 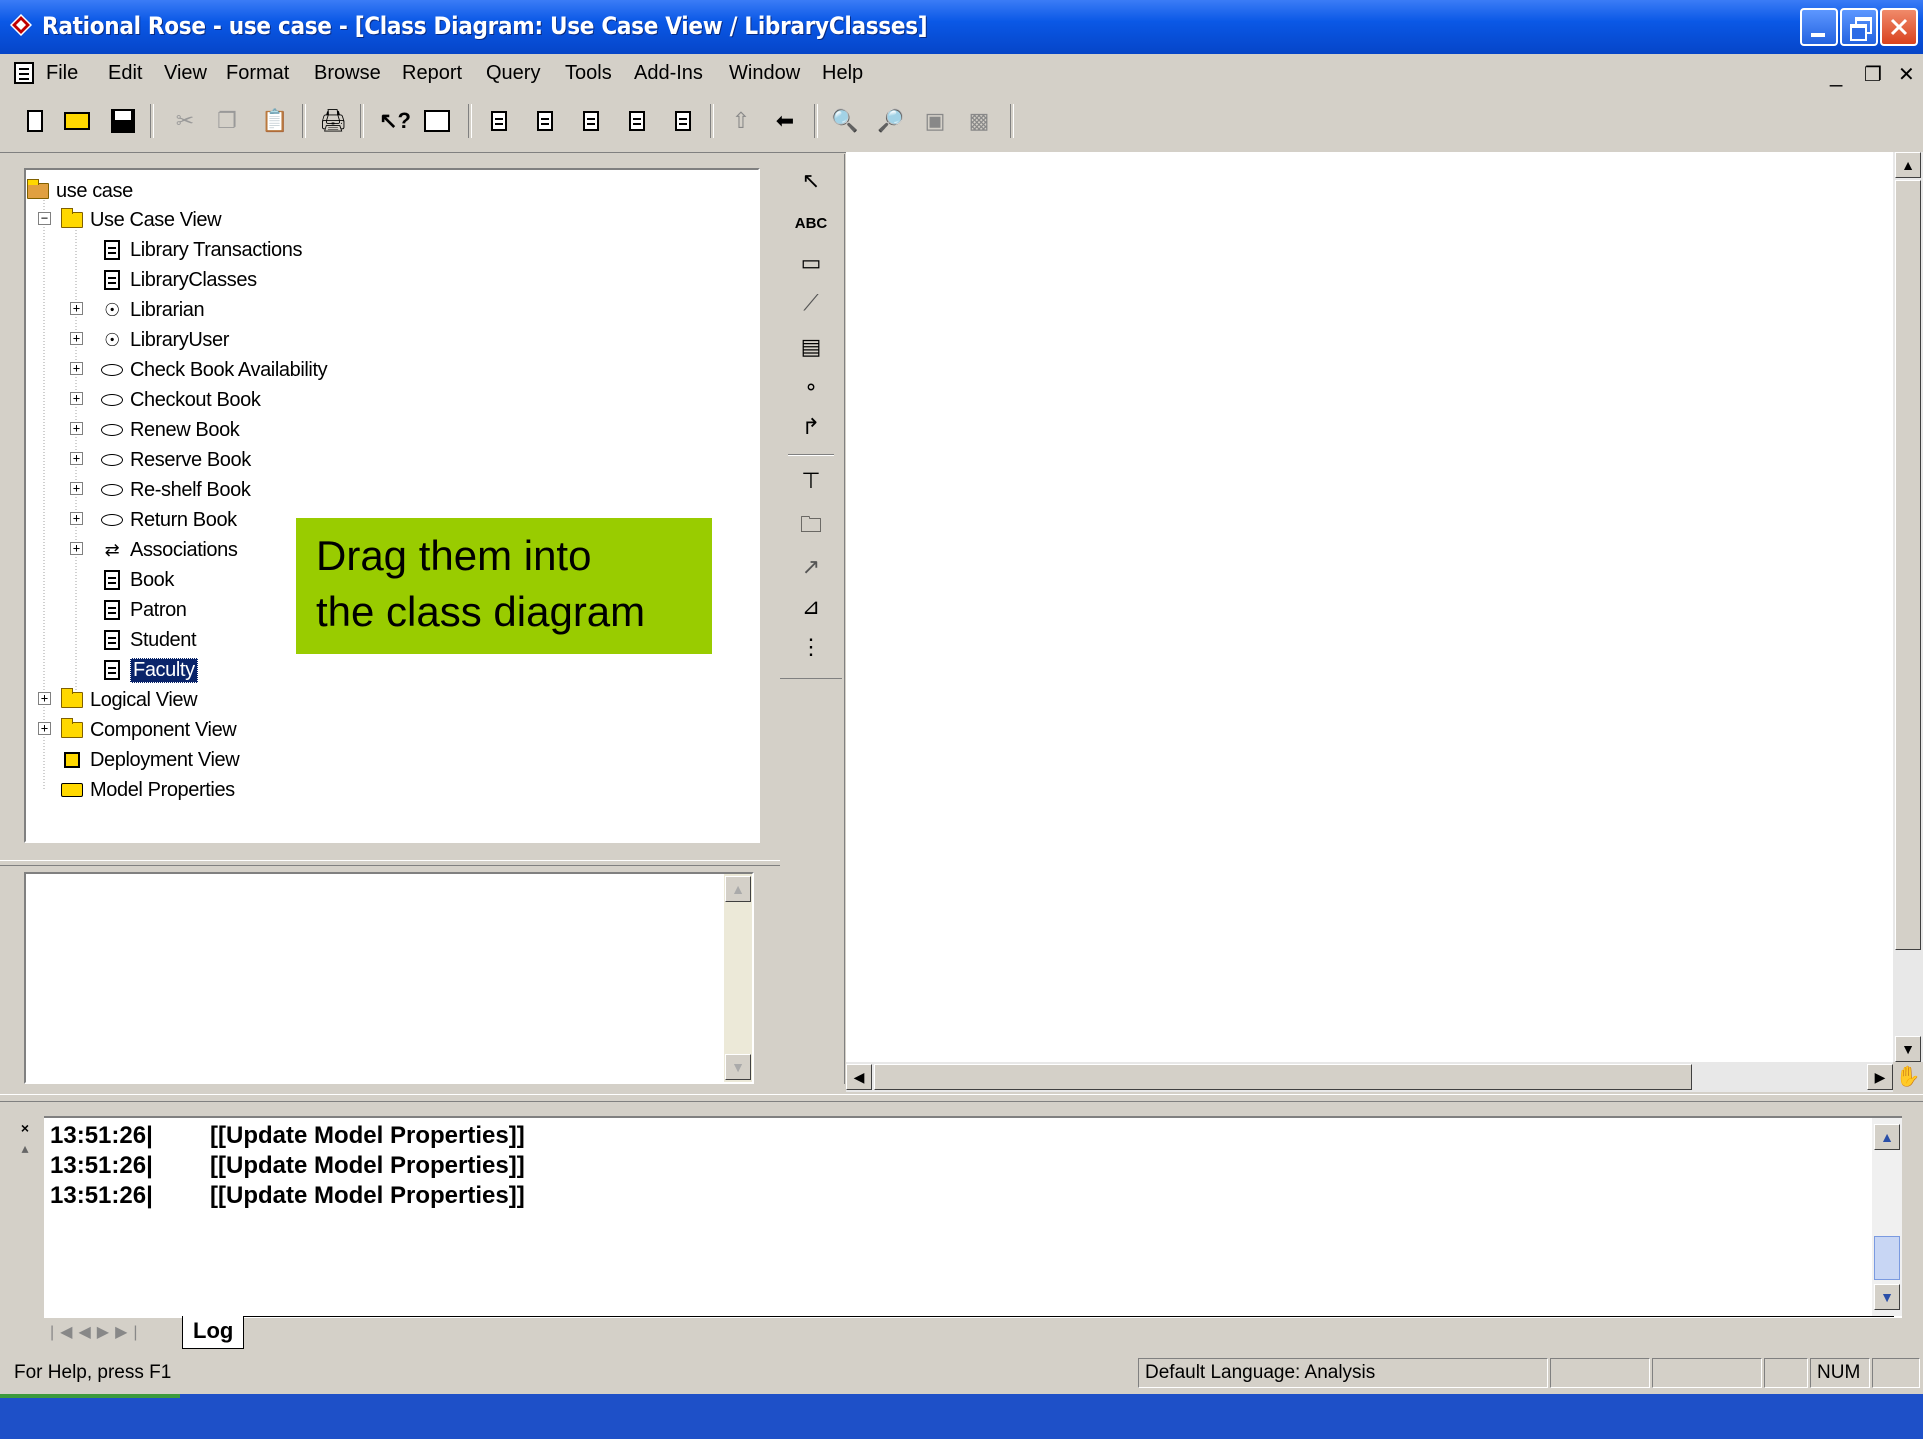 What do you see at coordinates (1880, 1077) in the screenshot?
I see `scroll-right-icon: ▶` at bounding box center [1880, 1077].